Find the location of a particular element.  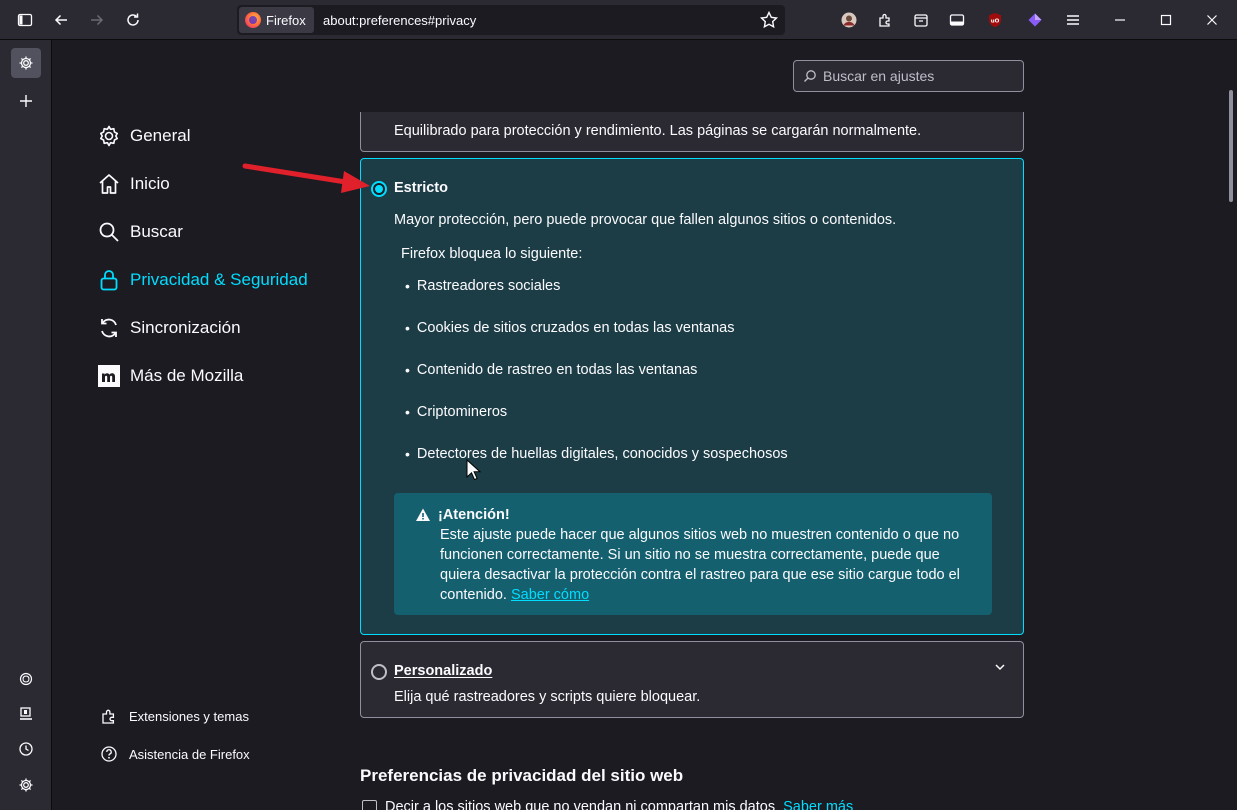

back-button is located at coordinates (61, 20).